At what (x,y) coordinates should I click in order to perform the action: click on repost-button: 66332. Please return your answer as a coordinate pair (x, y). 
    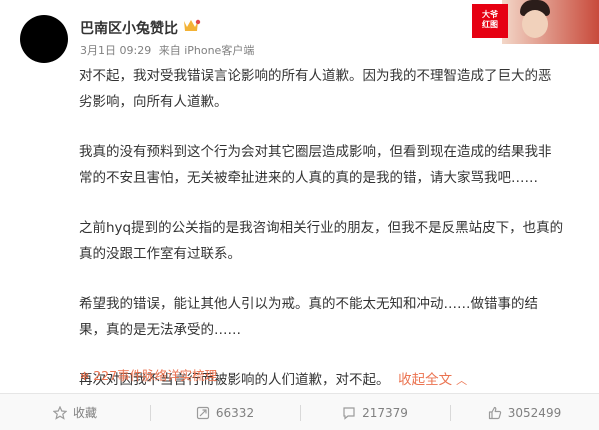
    Looking at the image, I should click on (225, 412).